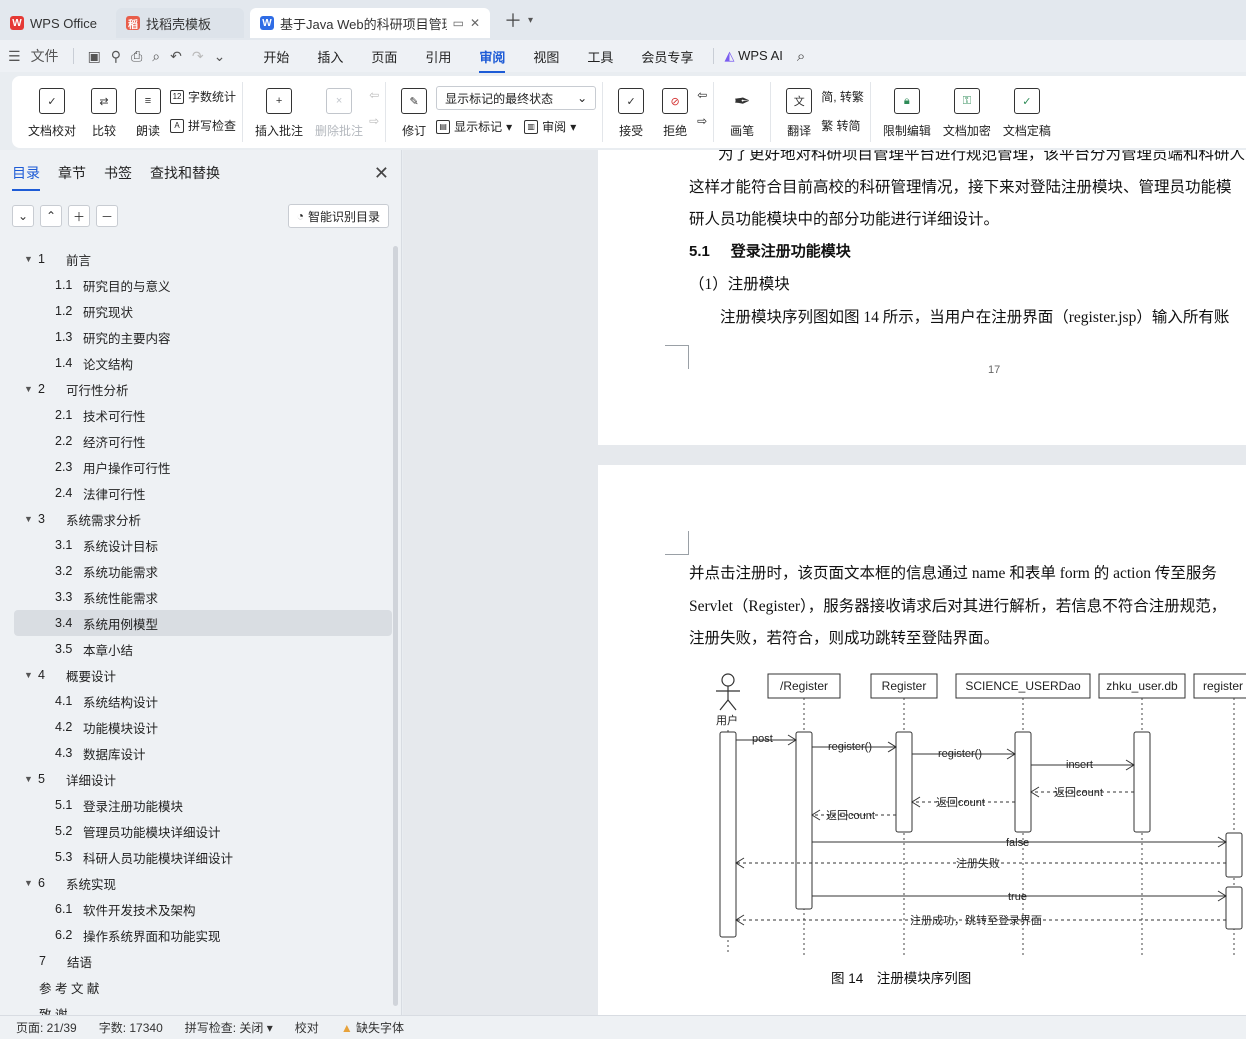 The height and width of the screenshot is (1039, 1246). I want to click on close-icon: ✕, so click(381, 173).